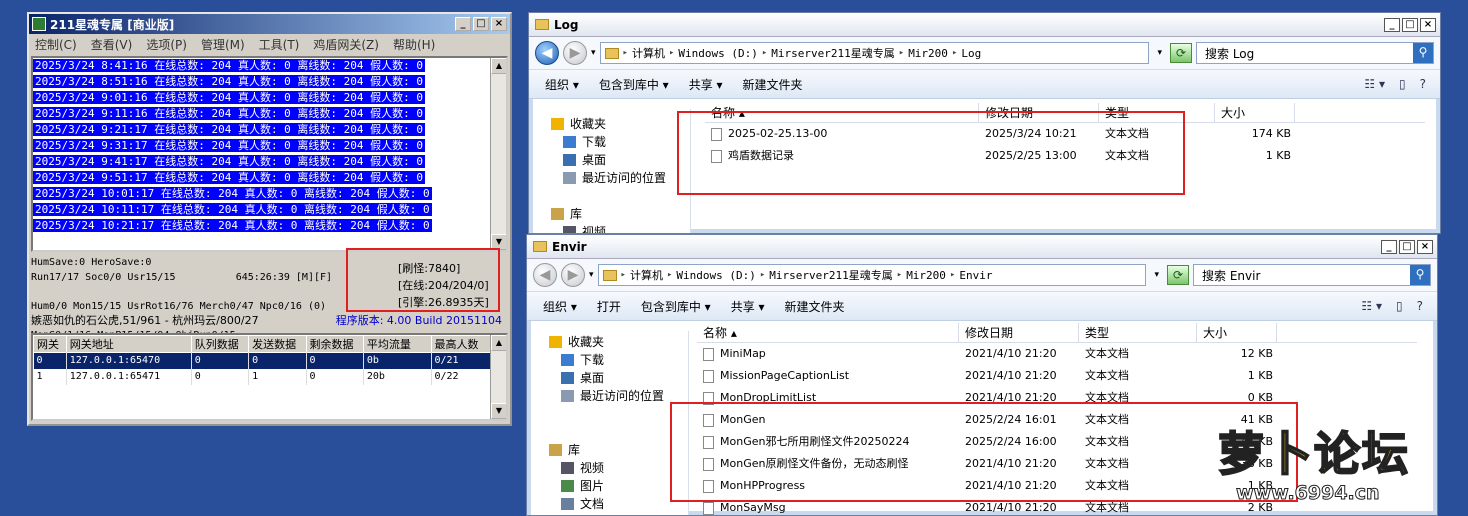 The width and height of the screenshot is (1468, 516). I want to click on server-titlebar: 211星魂专属 [商业版] _ □ ×, so click(269, 24).